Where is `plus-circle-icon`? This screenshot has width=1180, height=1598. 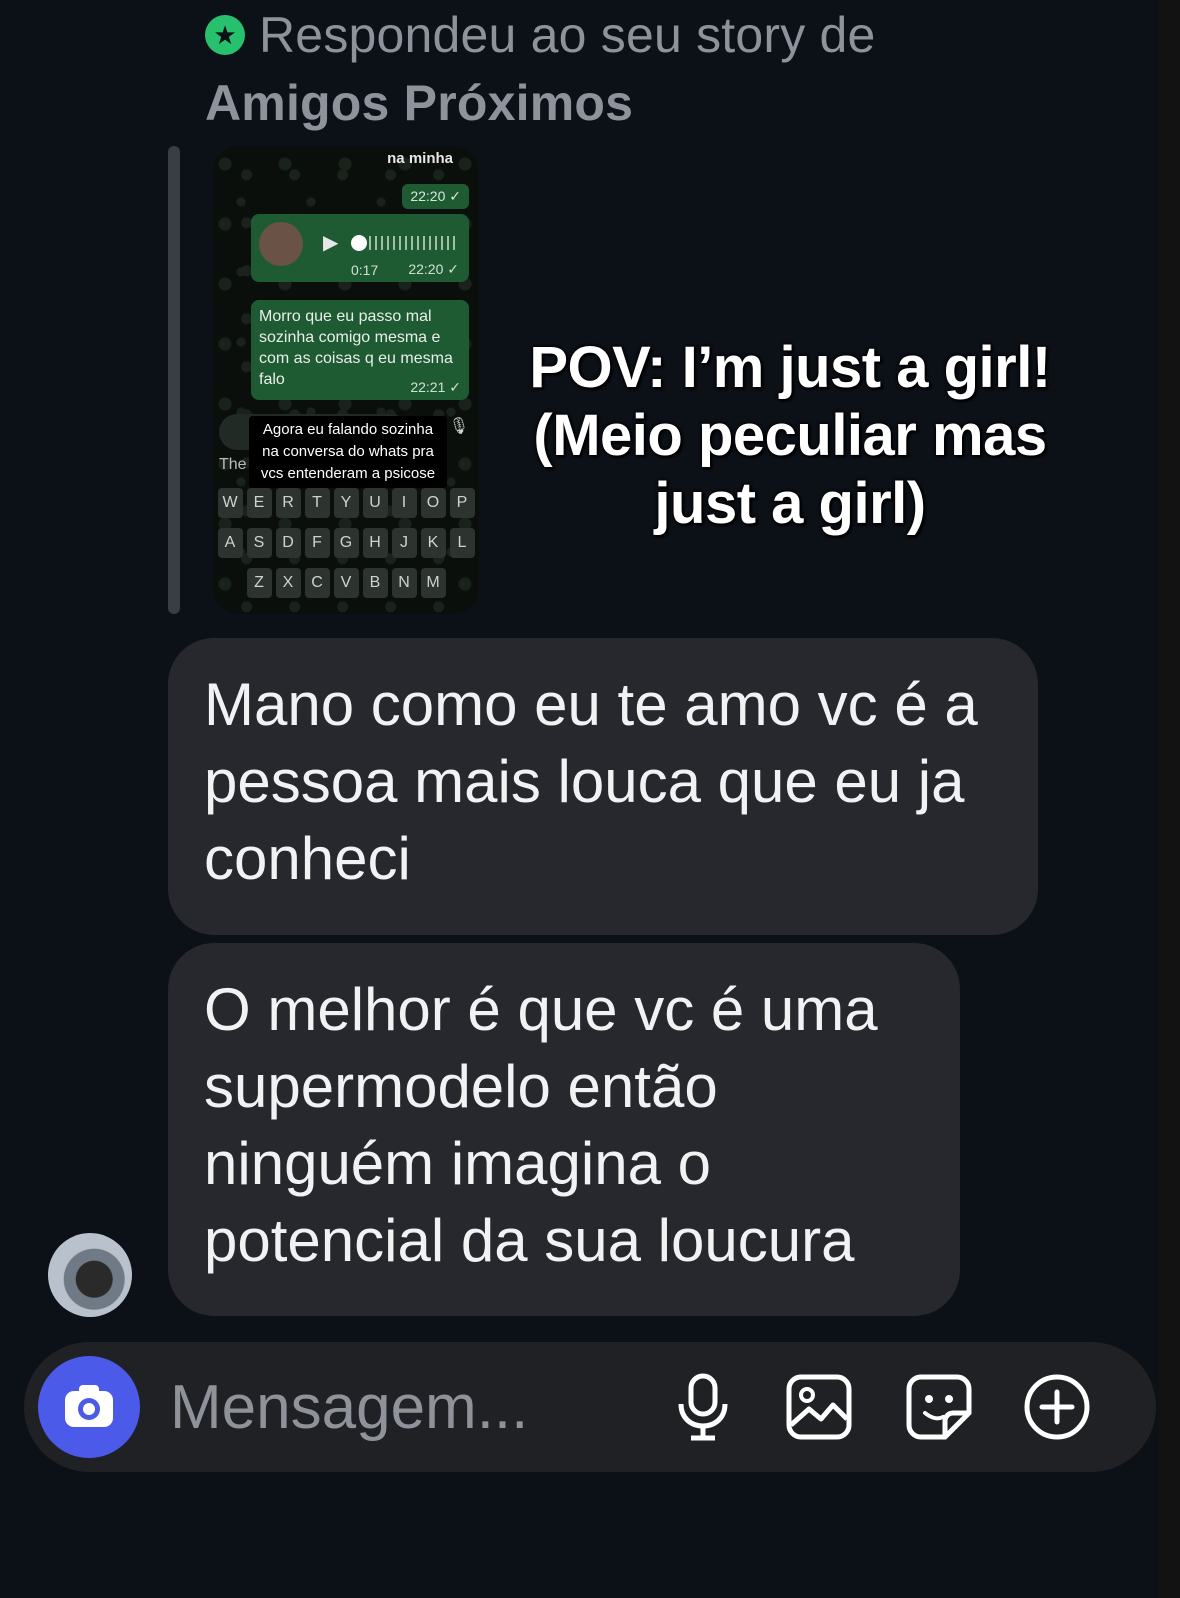 plus-circle-icon is located at coordinates (1057, 1407).